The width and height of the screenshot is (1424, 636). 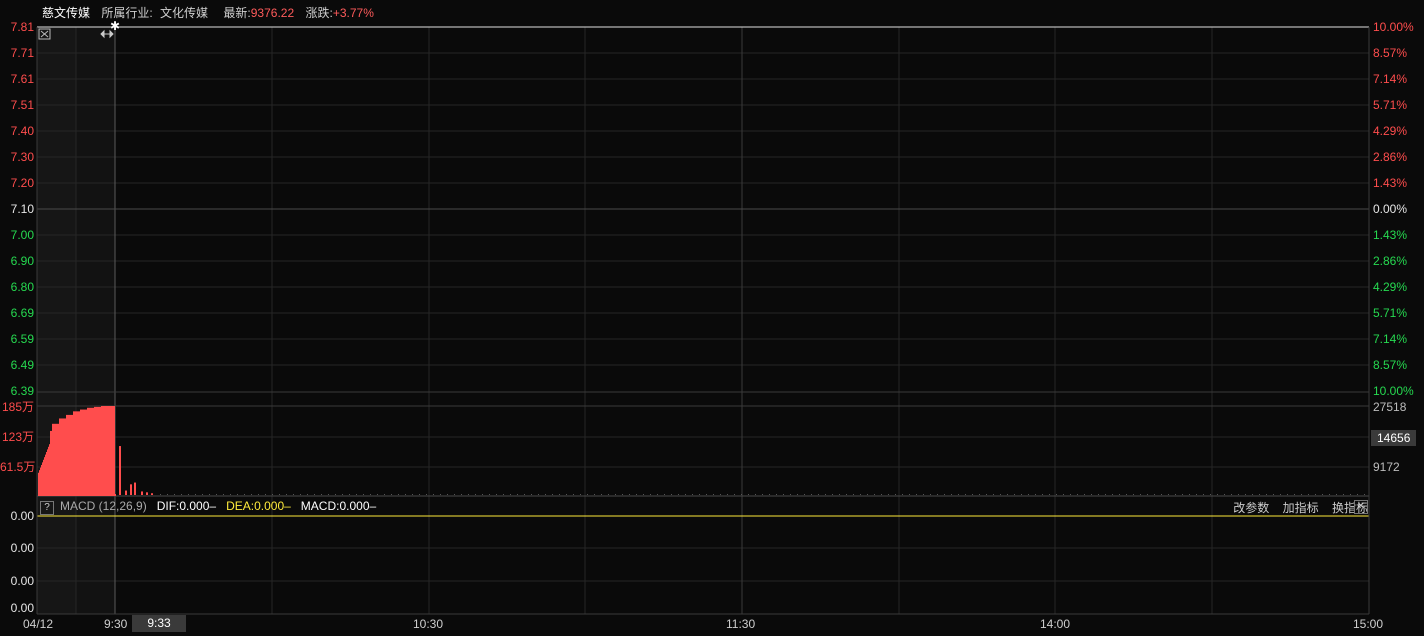 What do you see at coordinates (22, 105) in the screenshot?
I see `price-tick-left: 7.51` at bounding box center [22, 105].